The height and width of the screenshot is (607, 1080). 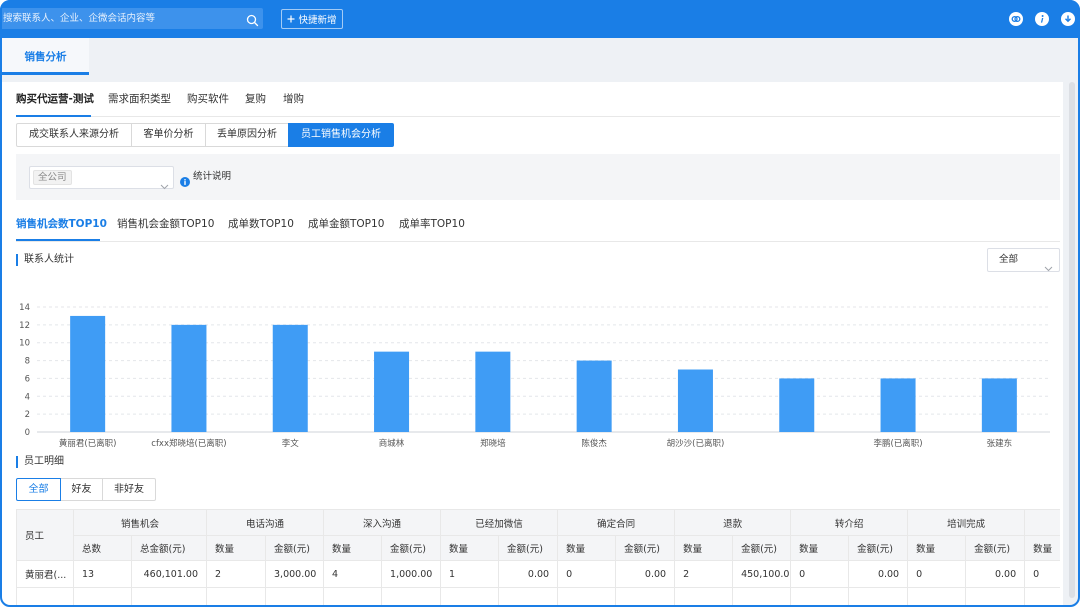 What do you see at coordinates (538, 116) in the screenshot?
I see `subtab-divider` at bounding box center [538, 116].